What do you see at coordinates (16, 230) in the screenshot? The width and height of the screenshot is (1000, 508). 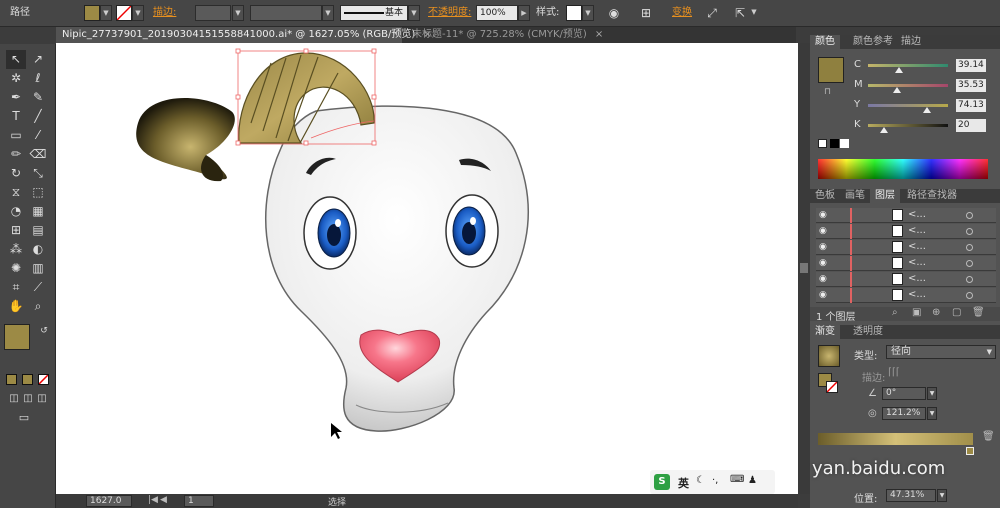 I see `mesh-tool-icon: ⊞` at bounding box center [16, 230].